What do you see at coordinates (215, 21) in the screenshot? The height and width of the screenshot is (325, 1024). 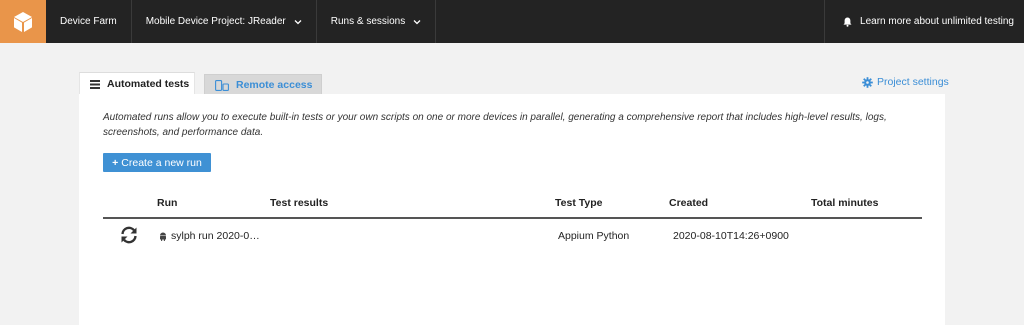 I see `nav-project-label: Mobile Device Project: JReader` at bounding box center [215, 21].